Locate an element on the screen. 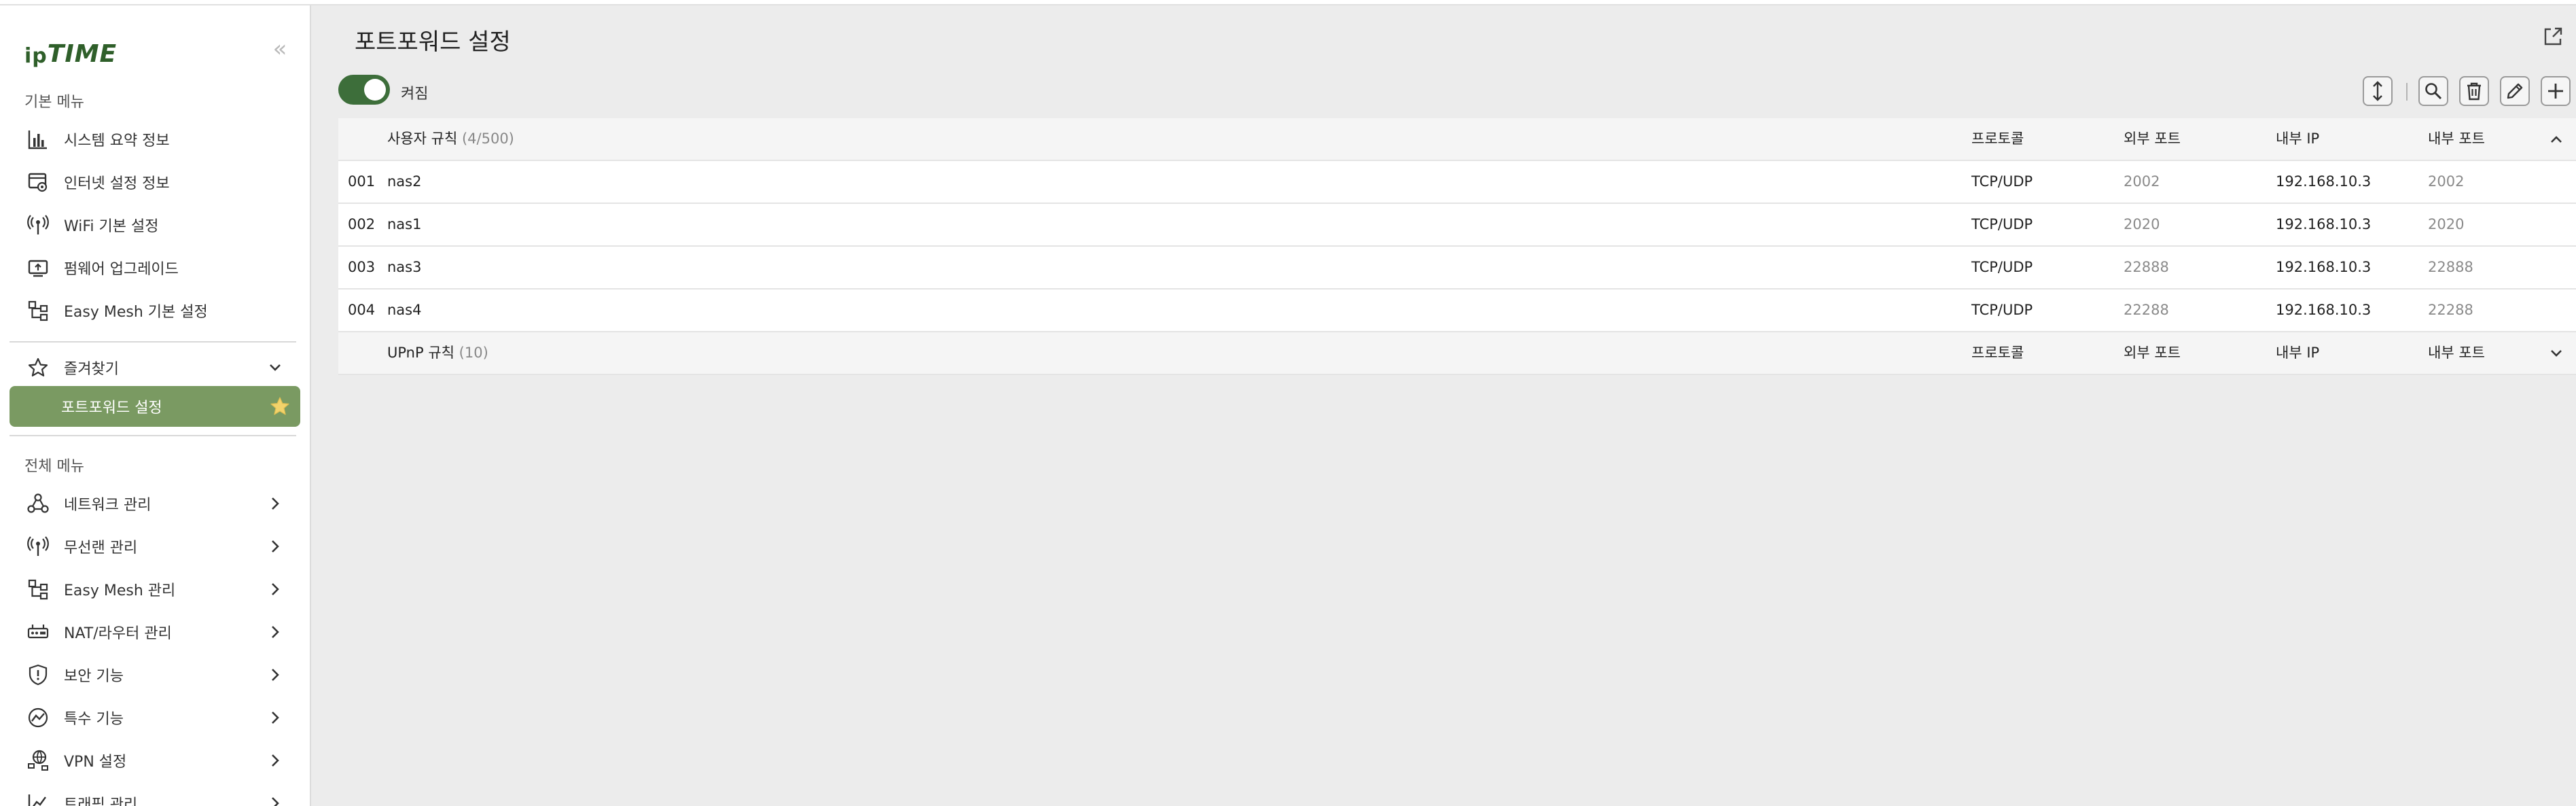  sidebar-item-special: 특수 기능 is located at coordinates (155, 717).